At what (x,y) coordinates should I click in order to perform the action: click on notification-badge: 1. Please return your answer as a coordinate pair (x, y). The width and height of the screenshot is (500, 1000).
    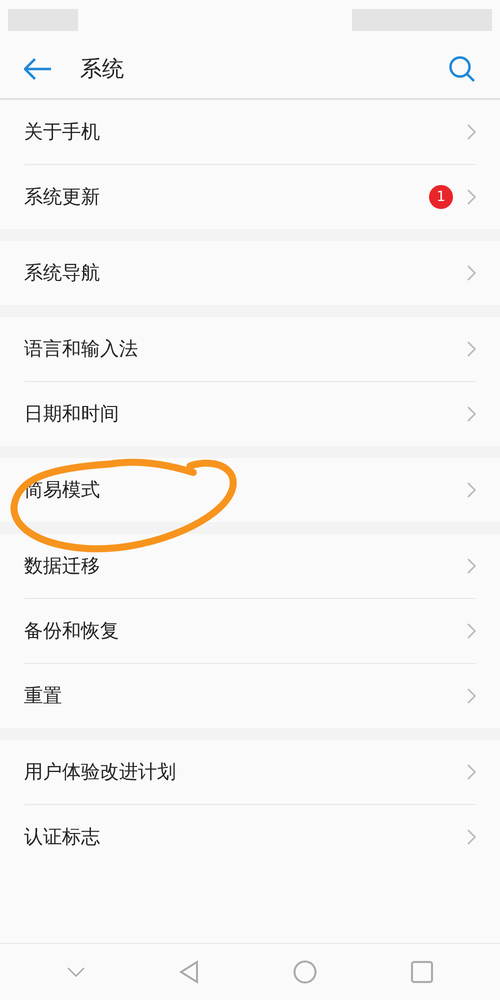
    Looking at the image, I should click on (441, 197).